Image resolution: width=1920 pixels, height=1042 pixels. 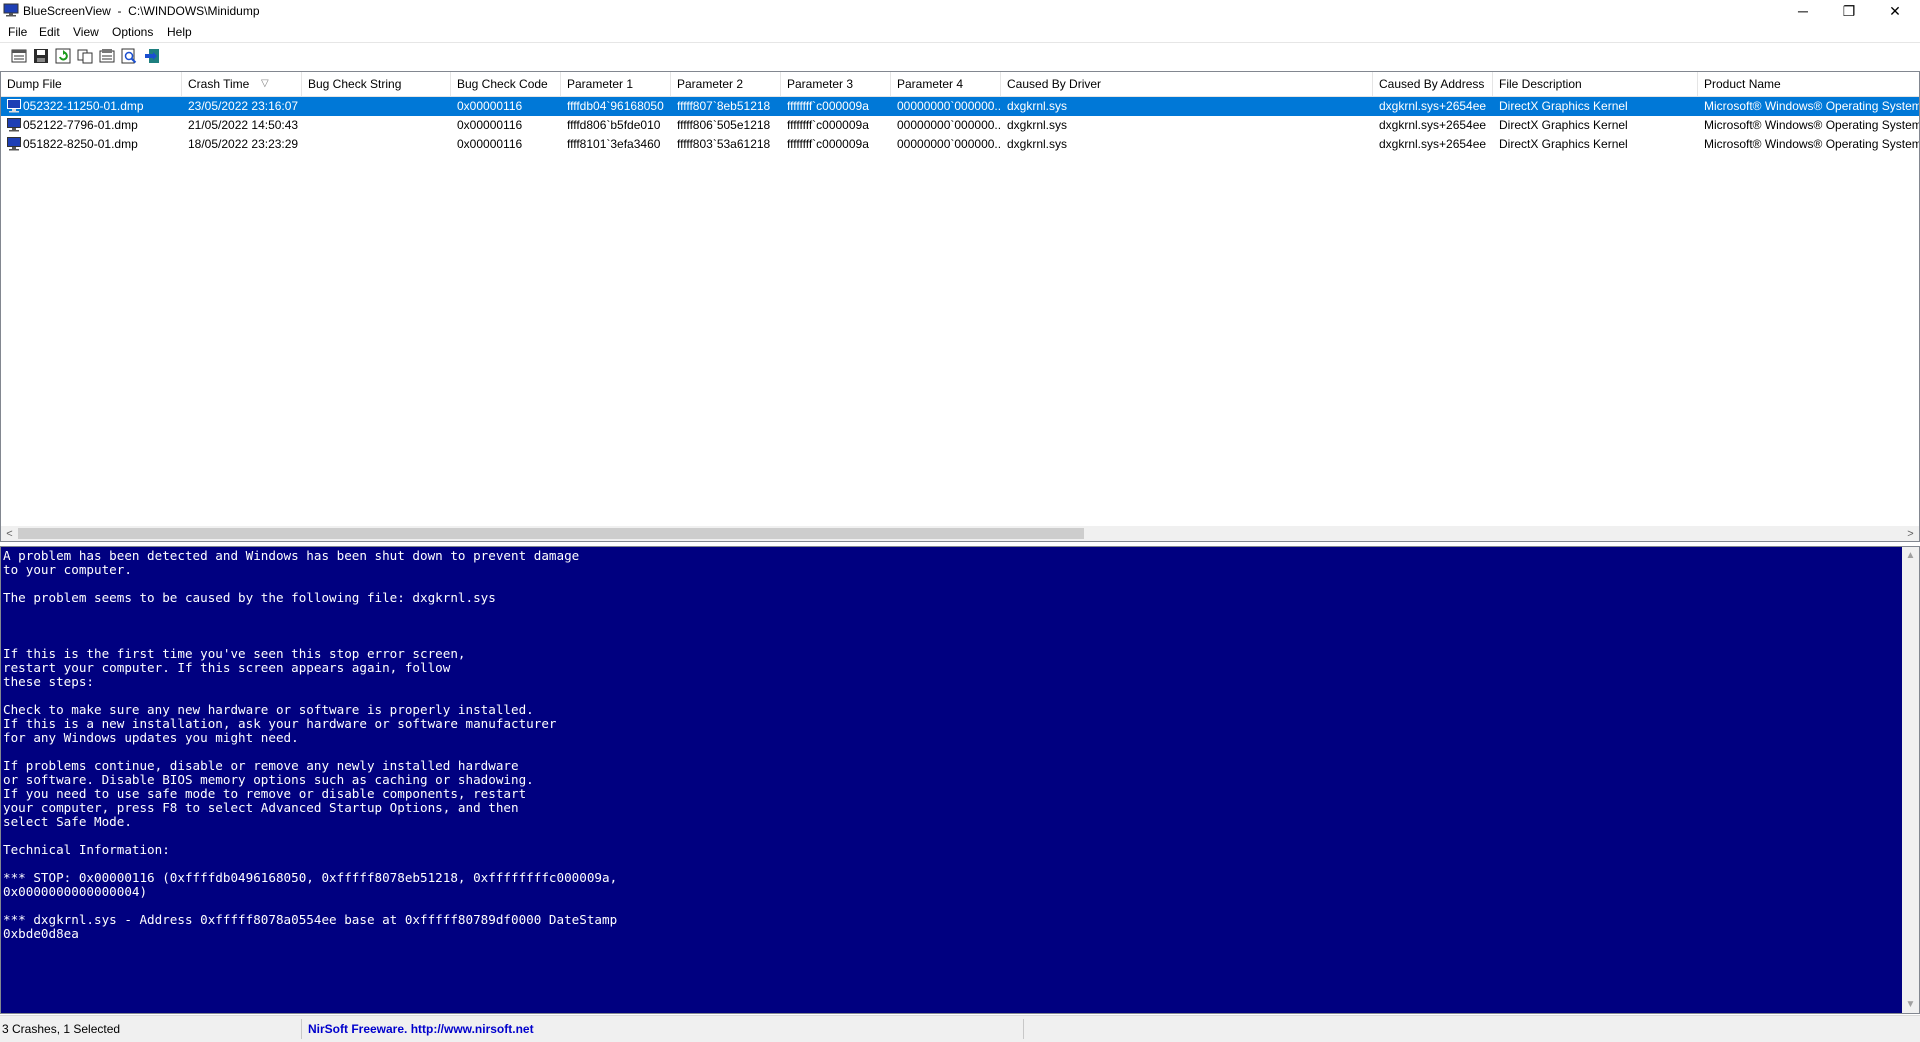 I want to click on close-button: ✕, so click(x=1895, y=11).